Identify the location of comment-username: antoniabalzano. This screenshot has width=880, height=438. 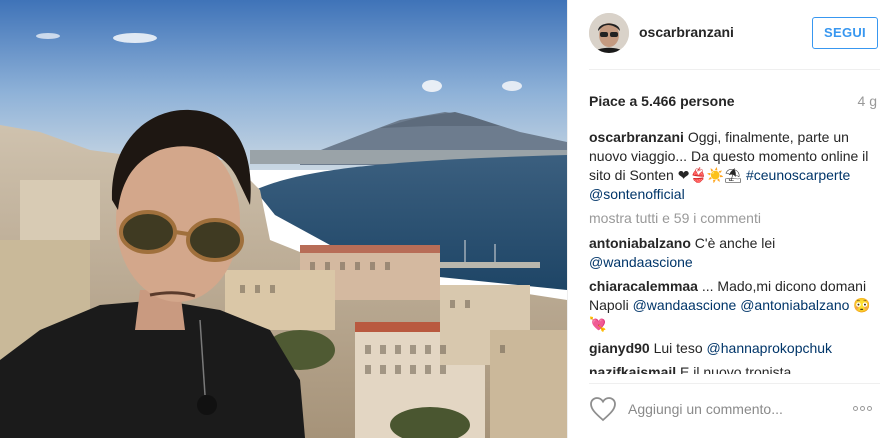
(640, 243).